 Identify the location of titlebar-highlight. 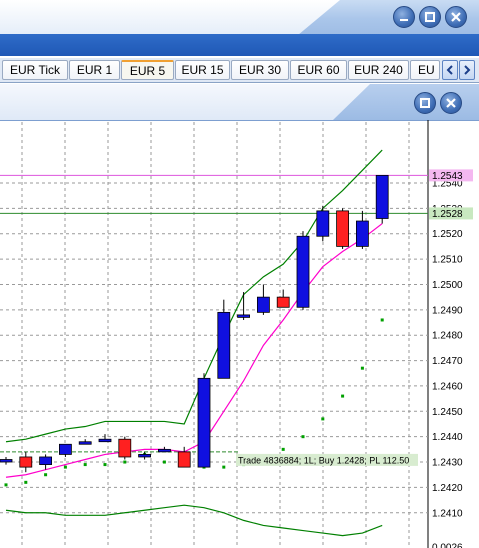
(170, 17).